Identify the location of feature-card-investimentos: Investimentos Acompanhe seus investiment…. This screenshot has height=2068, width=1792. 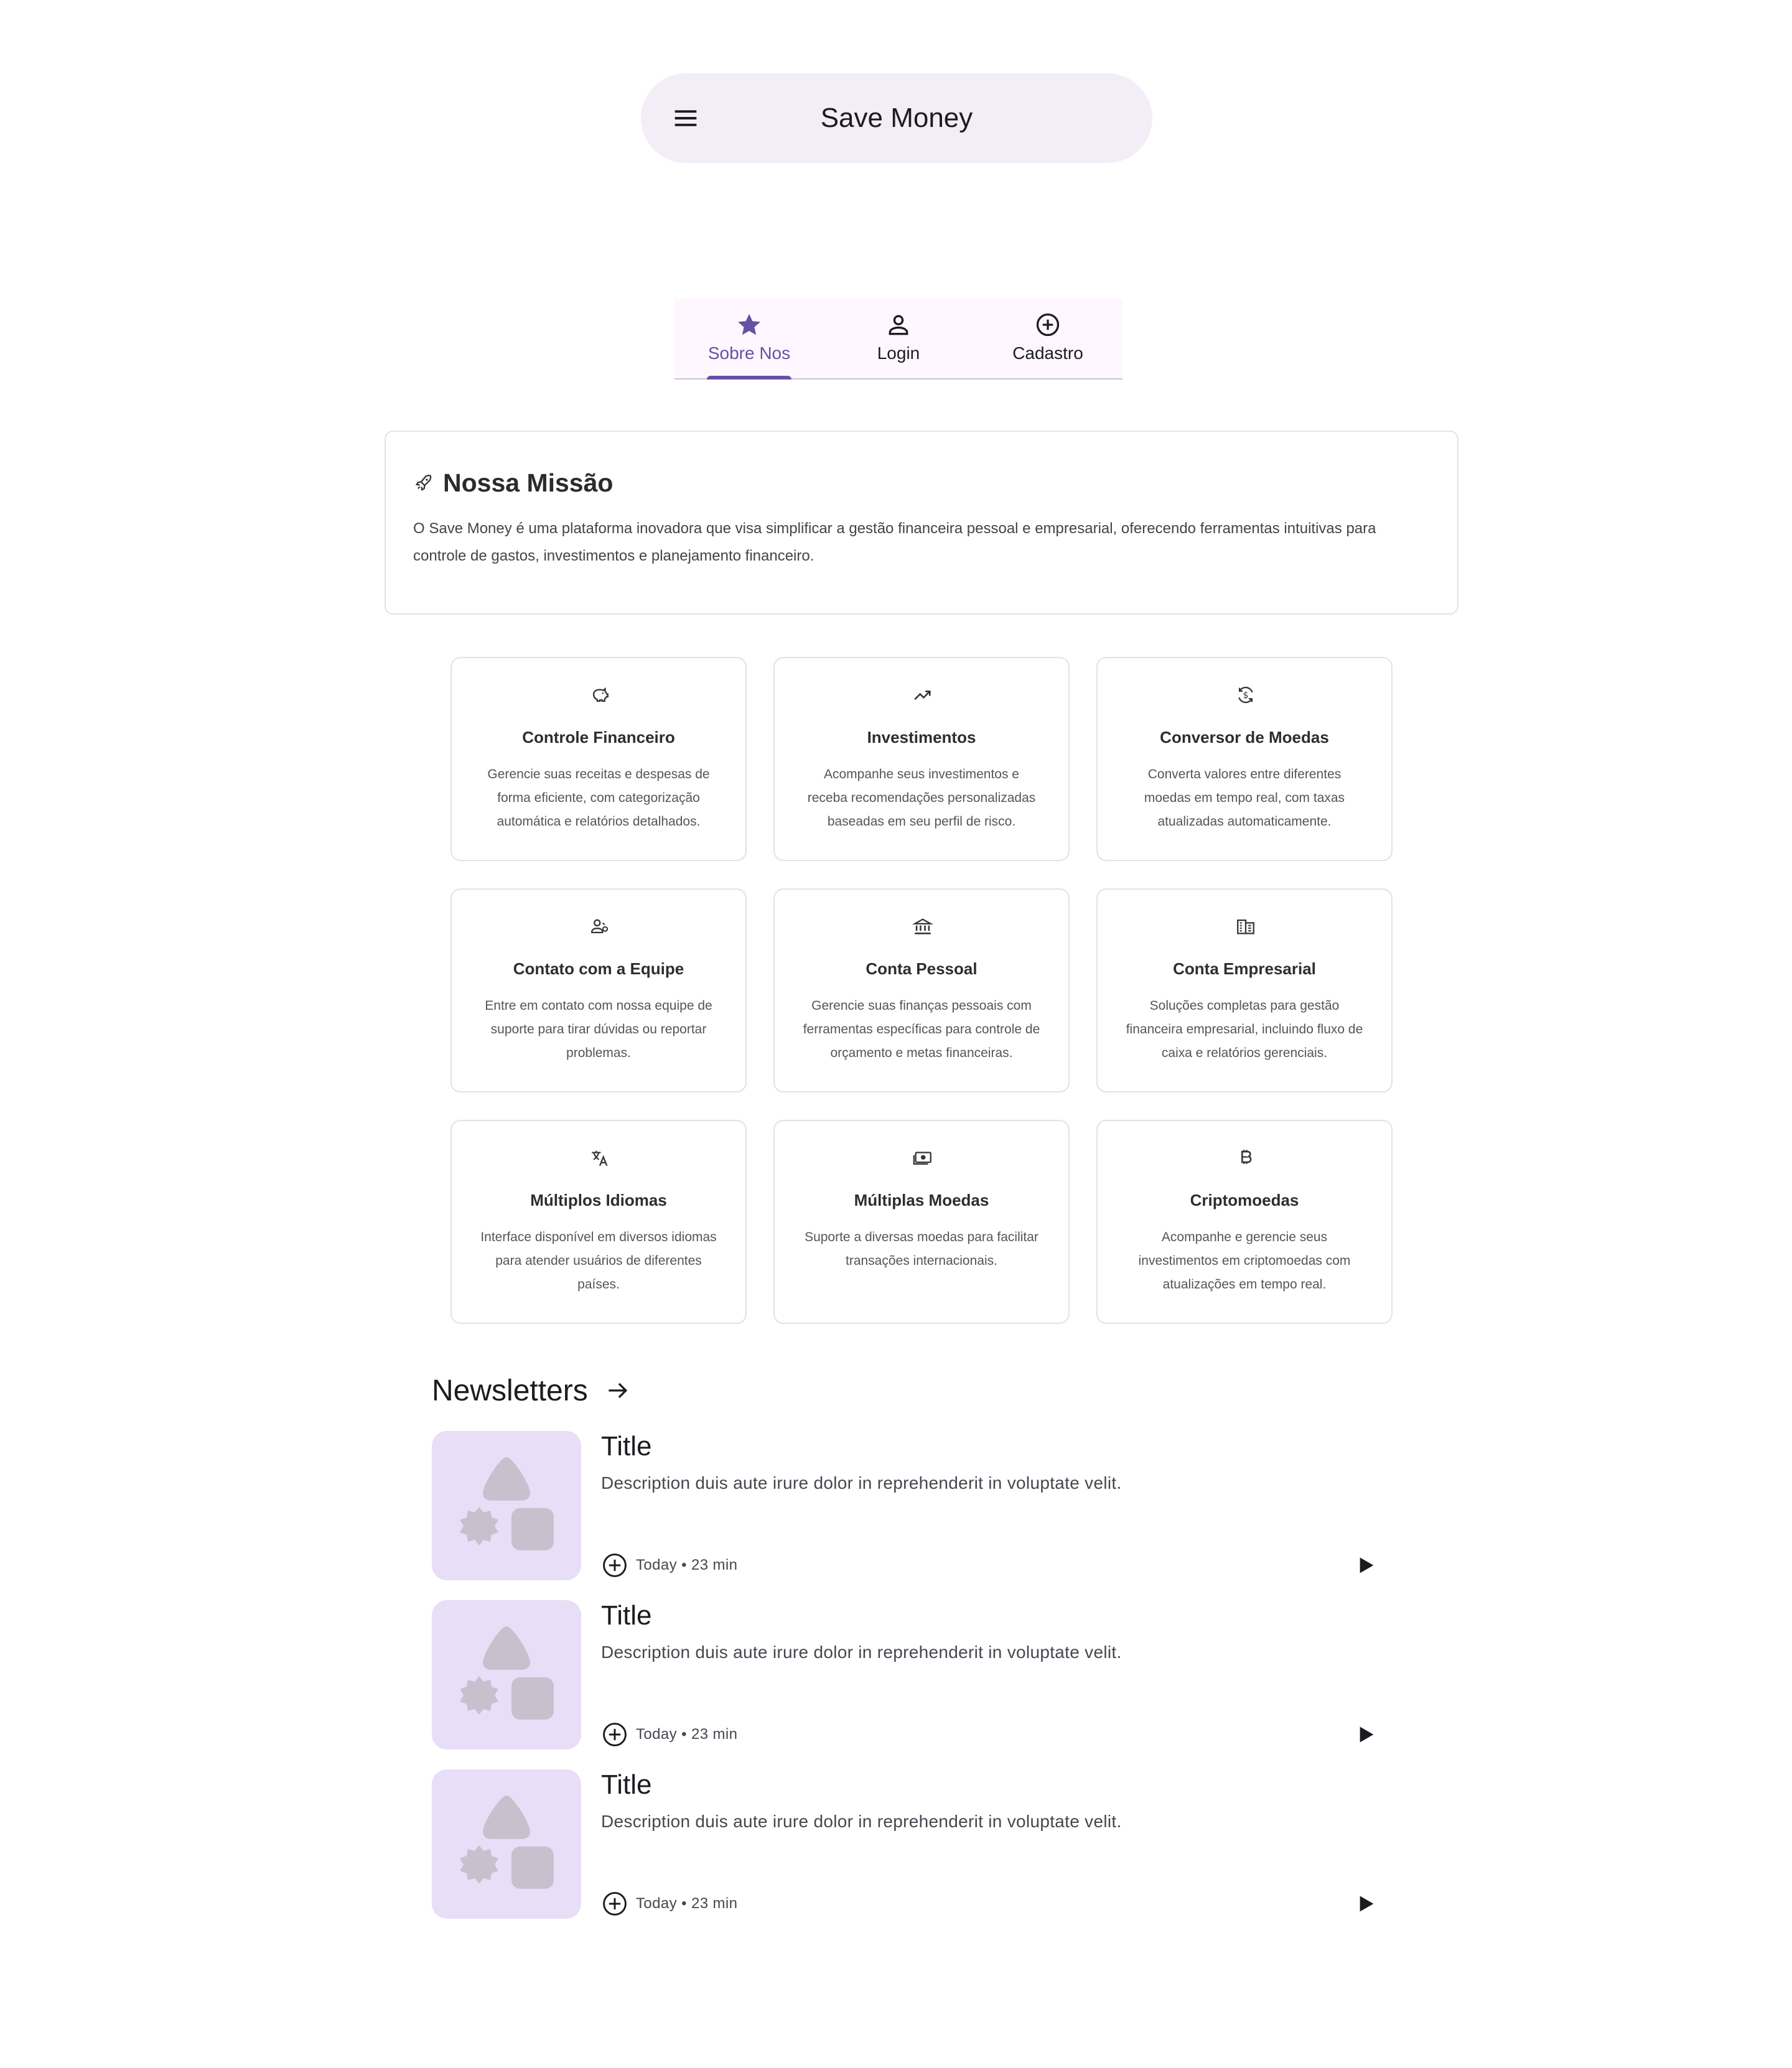
(921, 759).